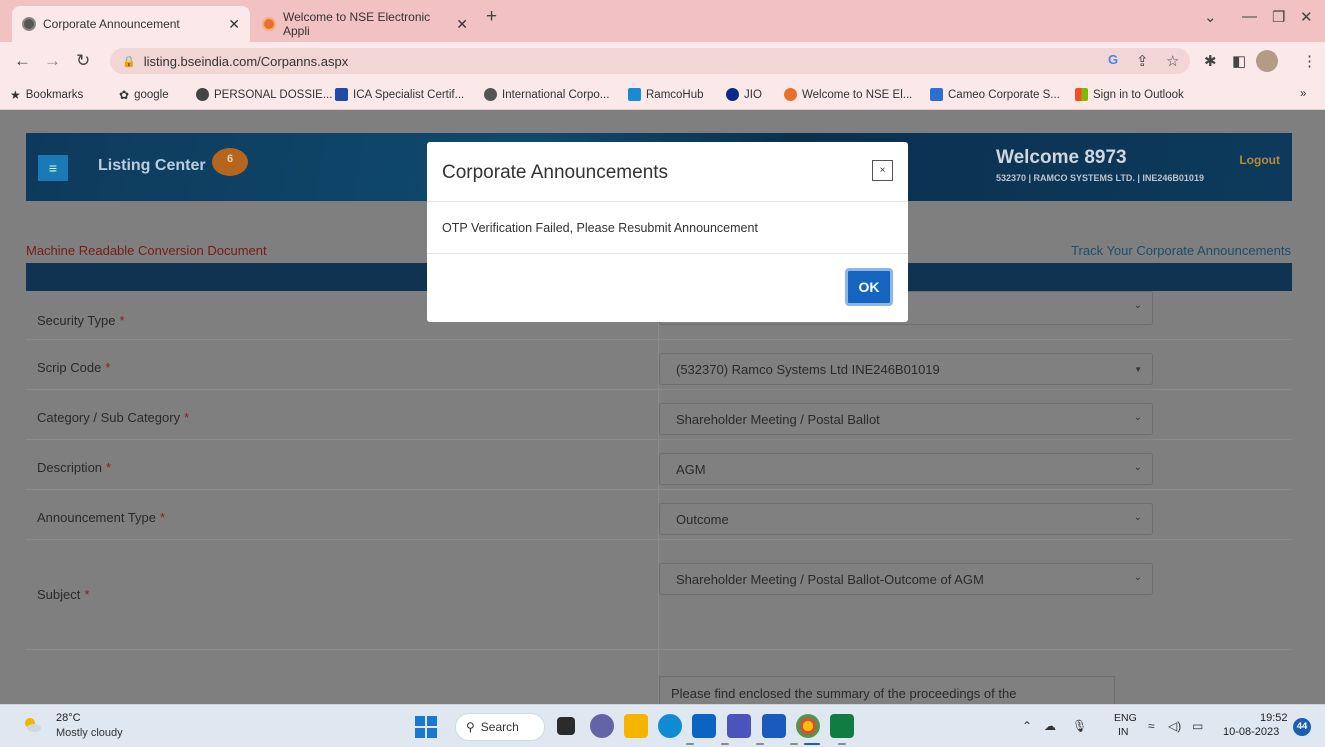 The width and height of the screenshot is (1325, 747). Describe the element at coordinates (1125, 718) in the screenshot. I see `language-indicator: ENG` at that location.